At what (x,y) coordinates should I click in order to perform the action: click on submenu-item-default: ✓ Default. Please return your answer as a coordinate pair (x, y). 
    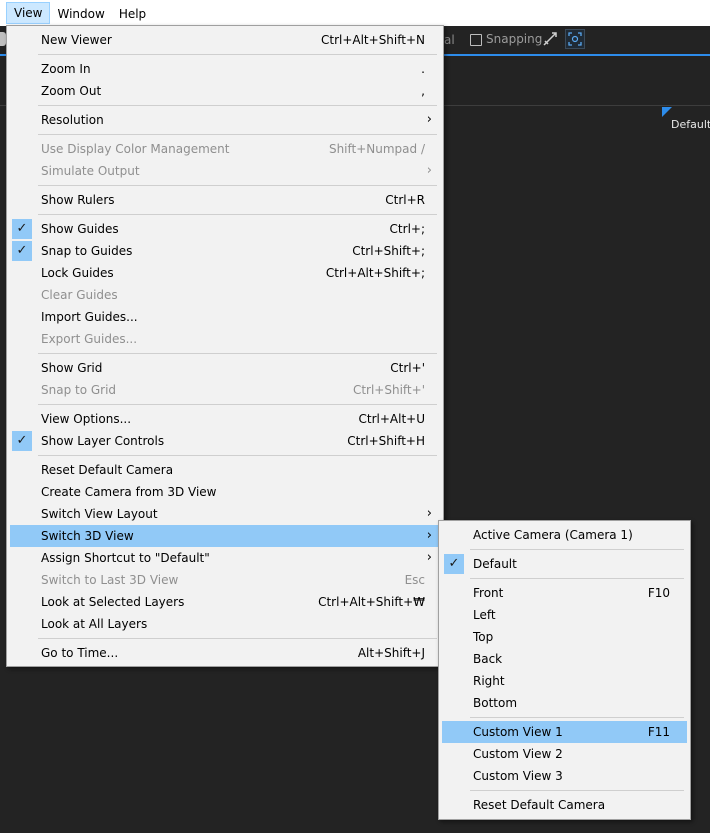
    Looking at the image, I should click on (564, 564).